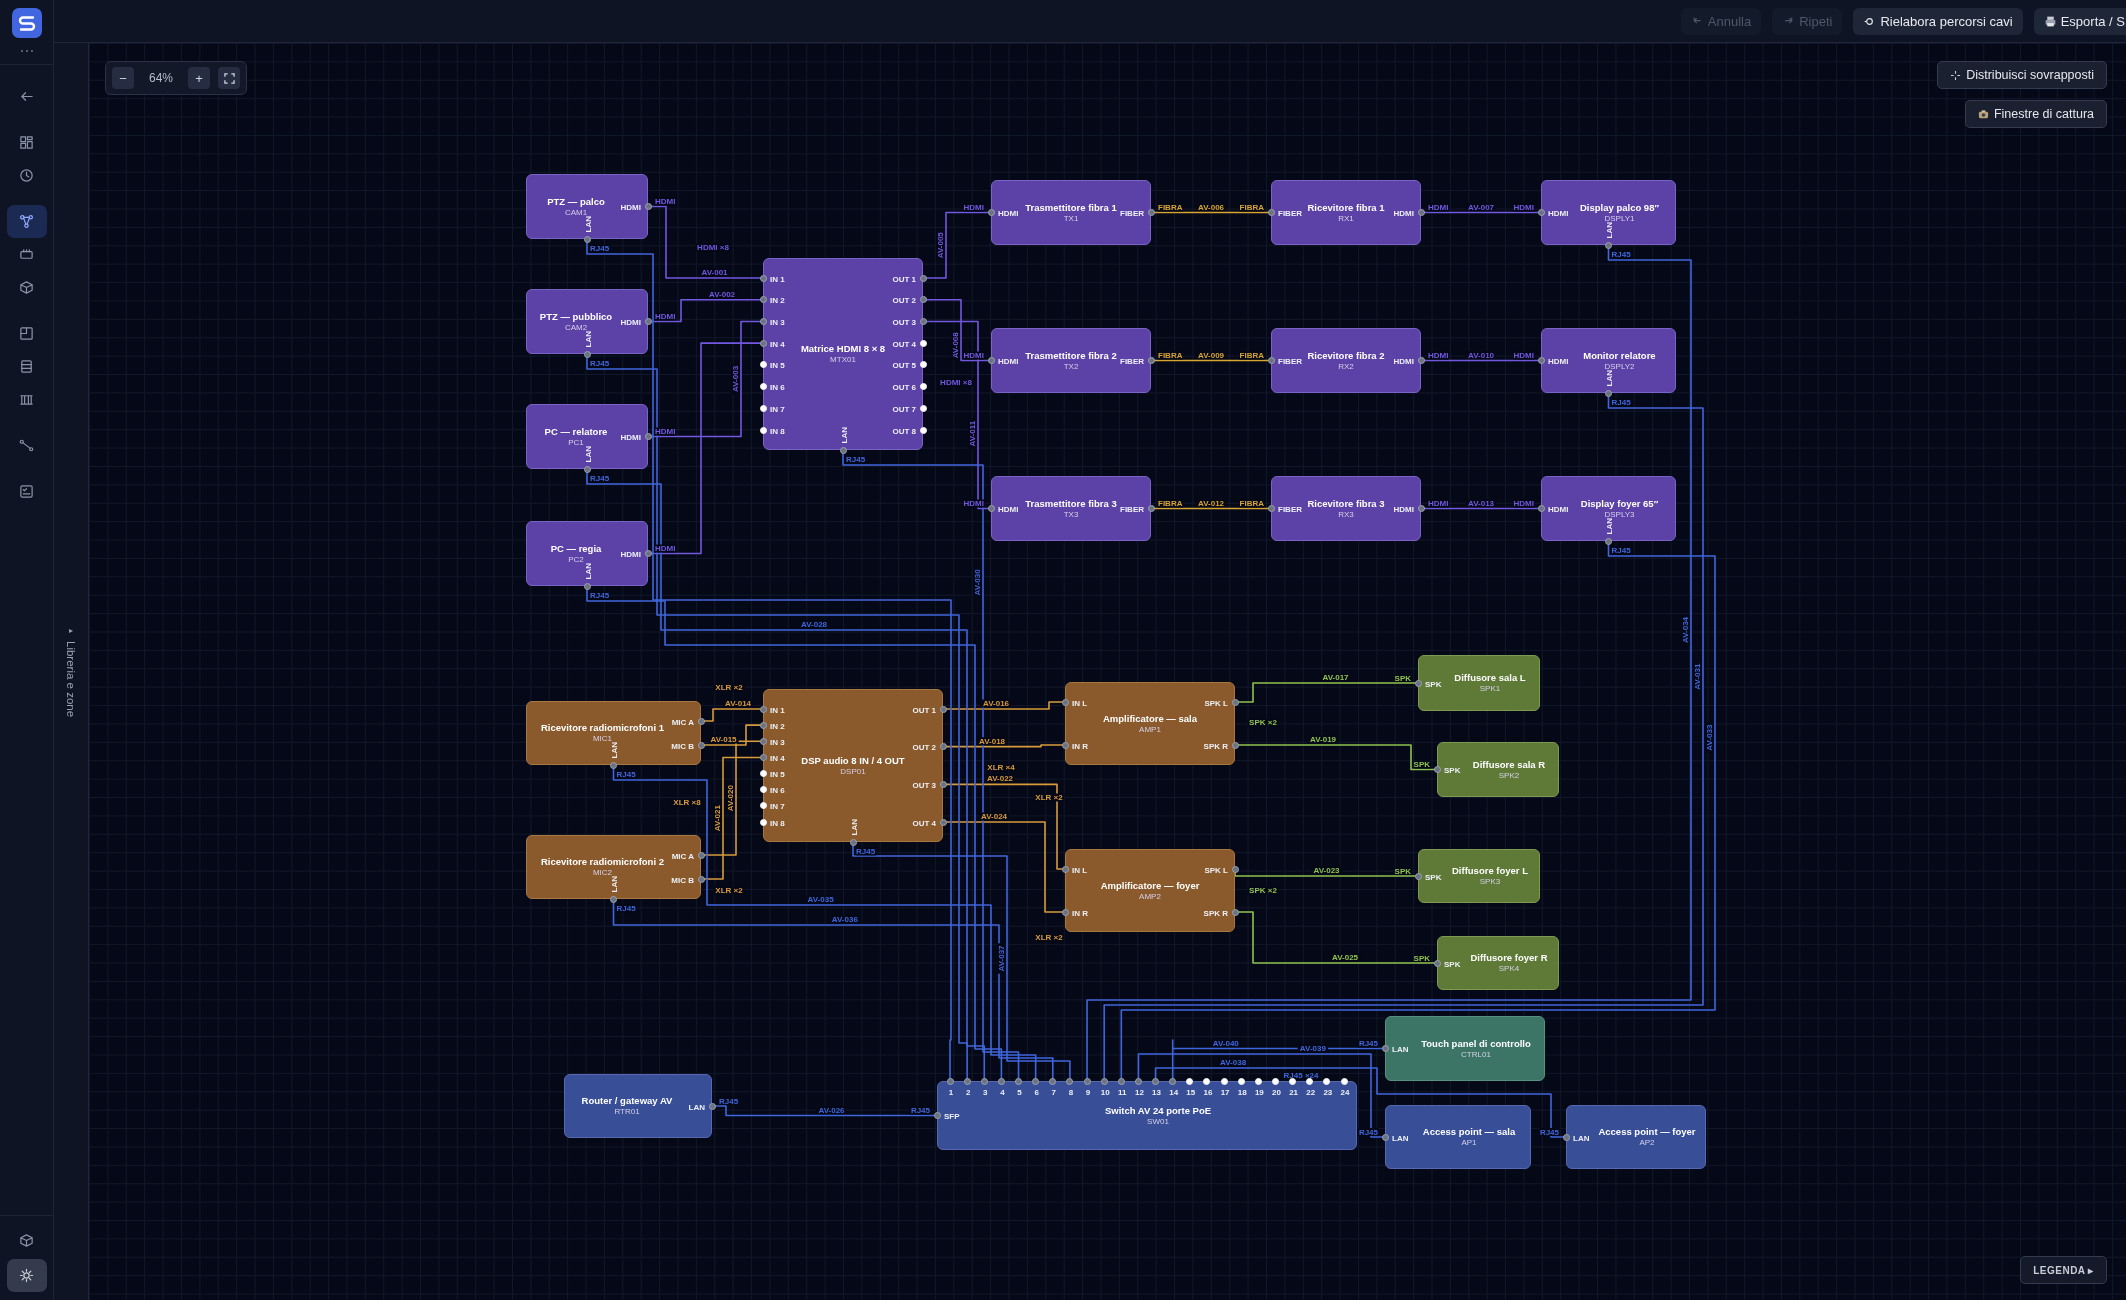 This screenshot has width=2126, height=1300. I want to click on device-node: DSP audio 8 IN / 4 OUT DSP01 IN 1 IN 2 IN 3 IN 4 IN 5 IN 6 IN 7 IN 8 OUT 1 OUT 2 OUT 3 OUT 4 LAN, so click(853, 765).